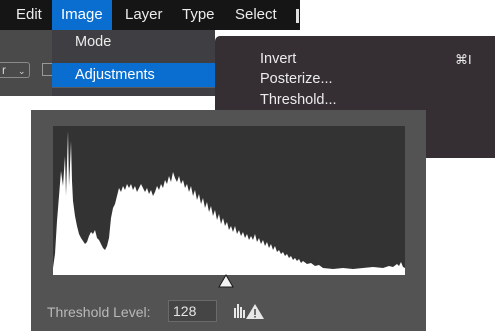 The height and width of the screenshot is (331, 495). Describe the element at coordinates (278, 59) in the screenshot. I see `submenu-item-invert: Invert` at that location.